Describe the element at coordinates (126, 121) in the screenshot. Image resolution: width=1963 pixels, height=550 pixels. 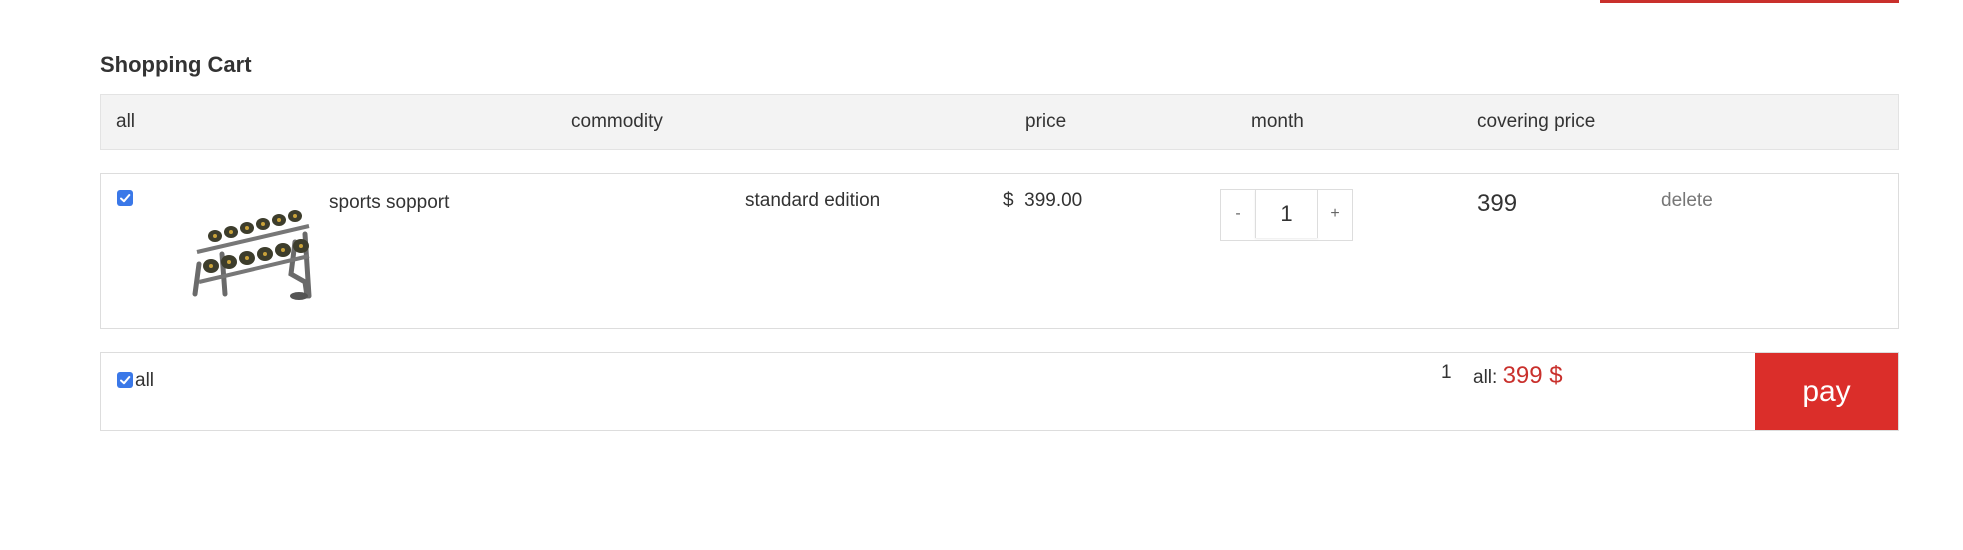
I see `header-all: all` at that location.